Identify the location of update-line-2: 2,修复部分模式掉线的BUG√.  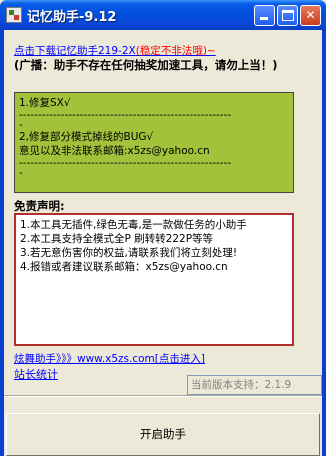
(86, 137).